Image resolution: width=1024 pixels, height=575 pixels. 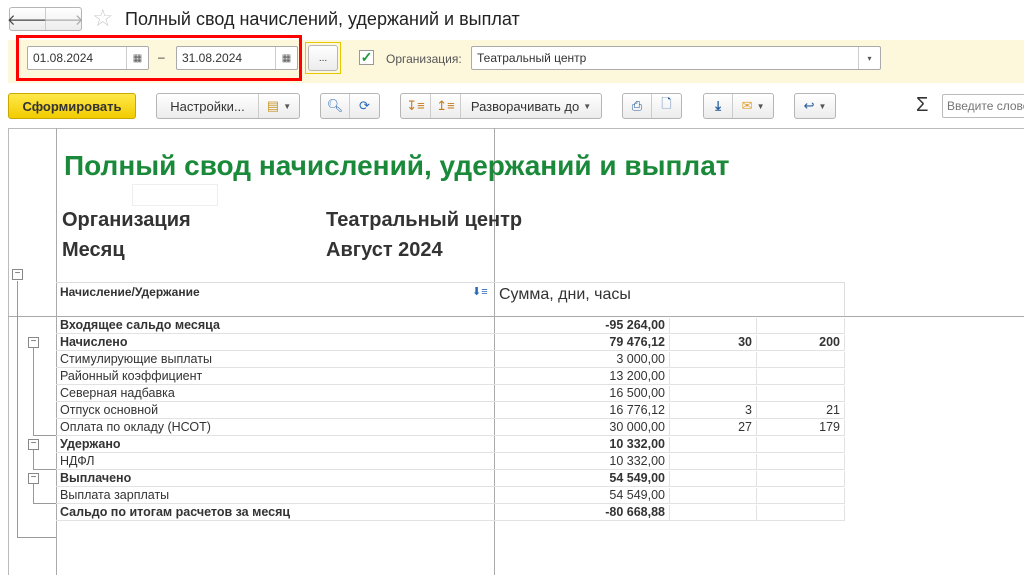 I want to click on print-icon: ⎙, so click(x=638, y=106).